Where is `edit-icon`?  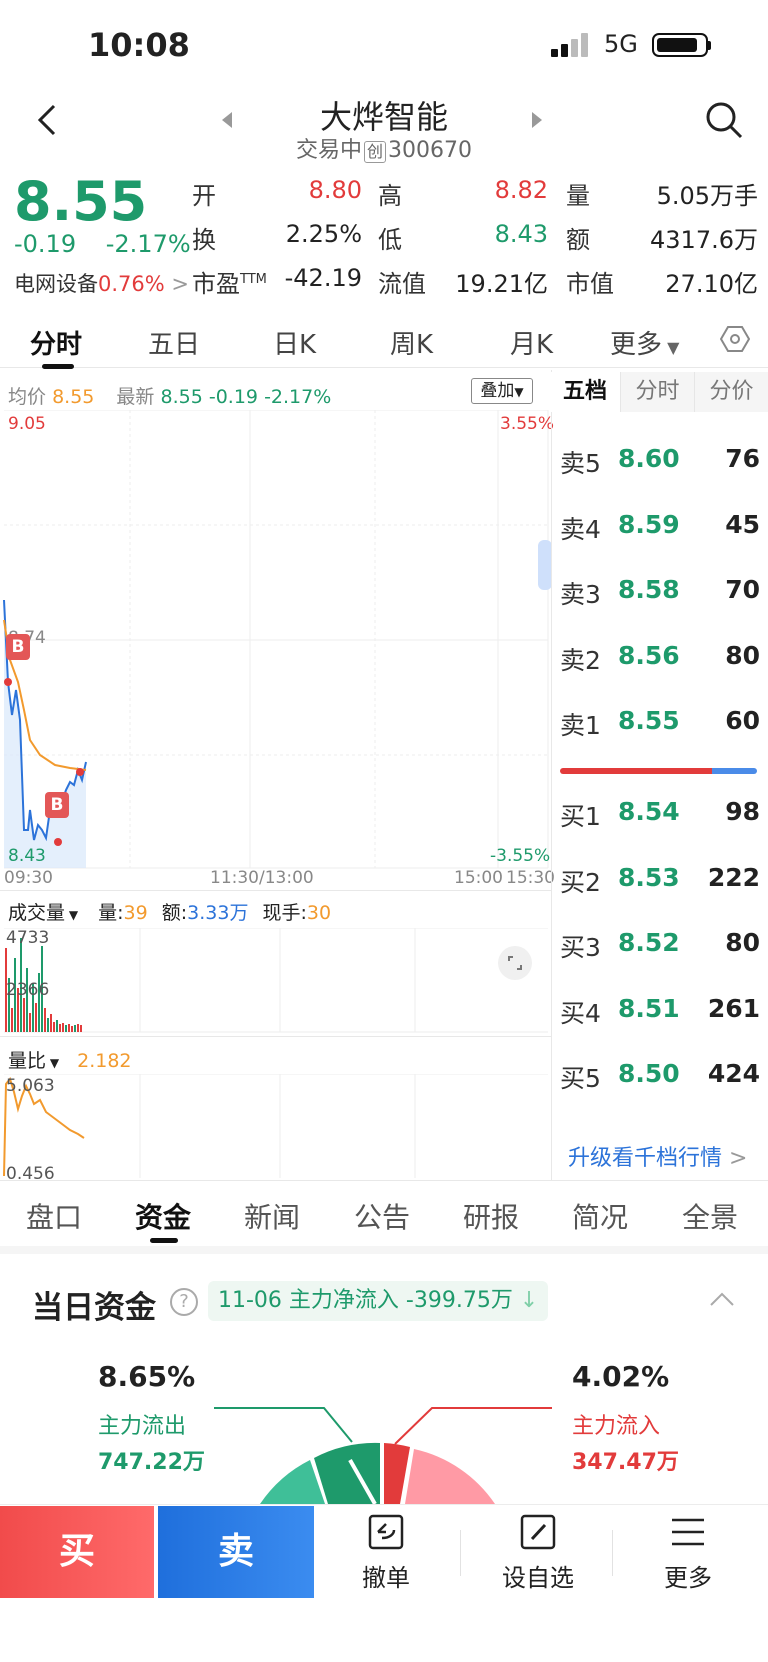 edit-icon is located at coordinates (538, 1532).